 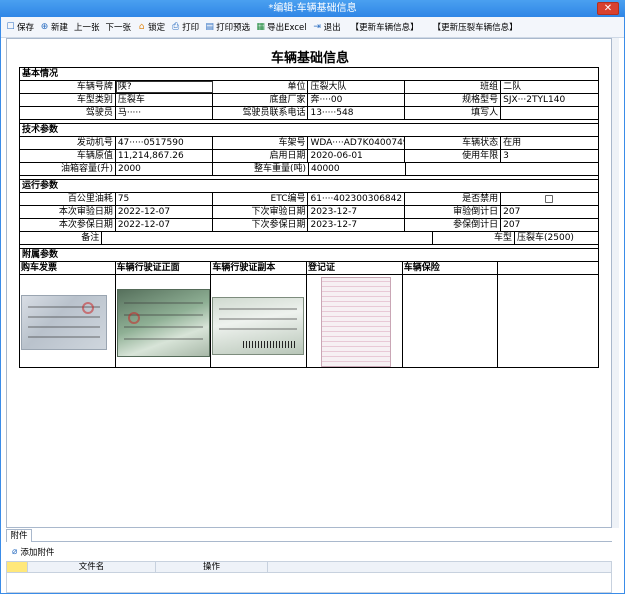 What do you see at coordinates (261, 169) in the screenshot?
I see `vehicle-weight-label: 整车重量(吨)` at bounding box center [261, 169].